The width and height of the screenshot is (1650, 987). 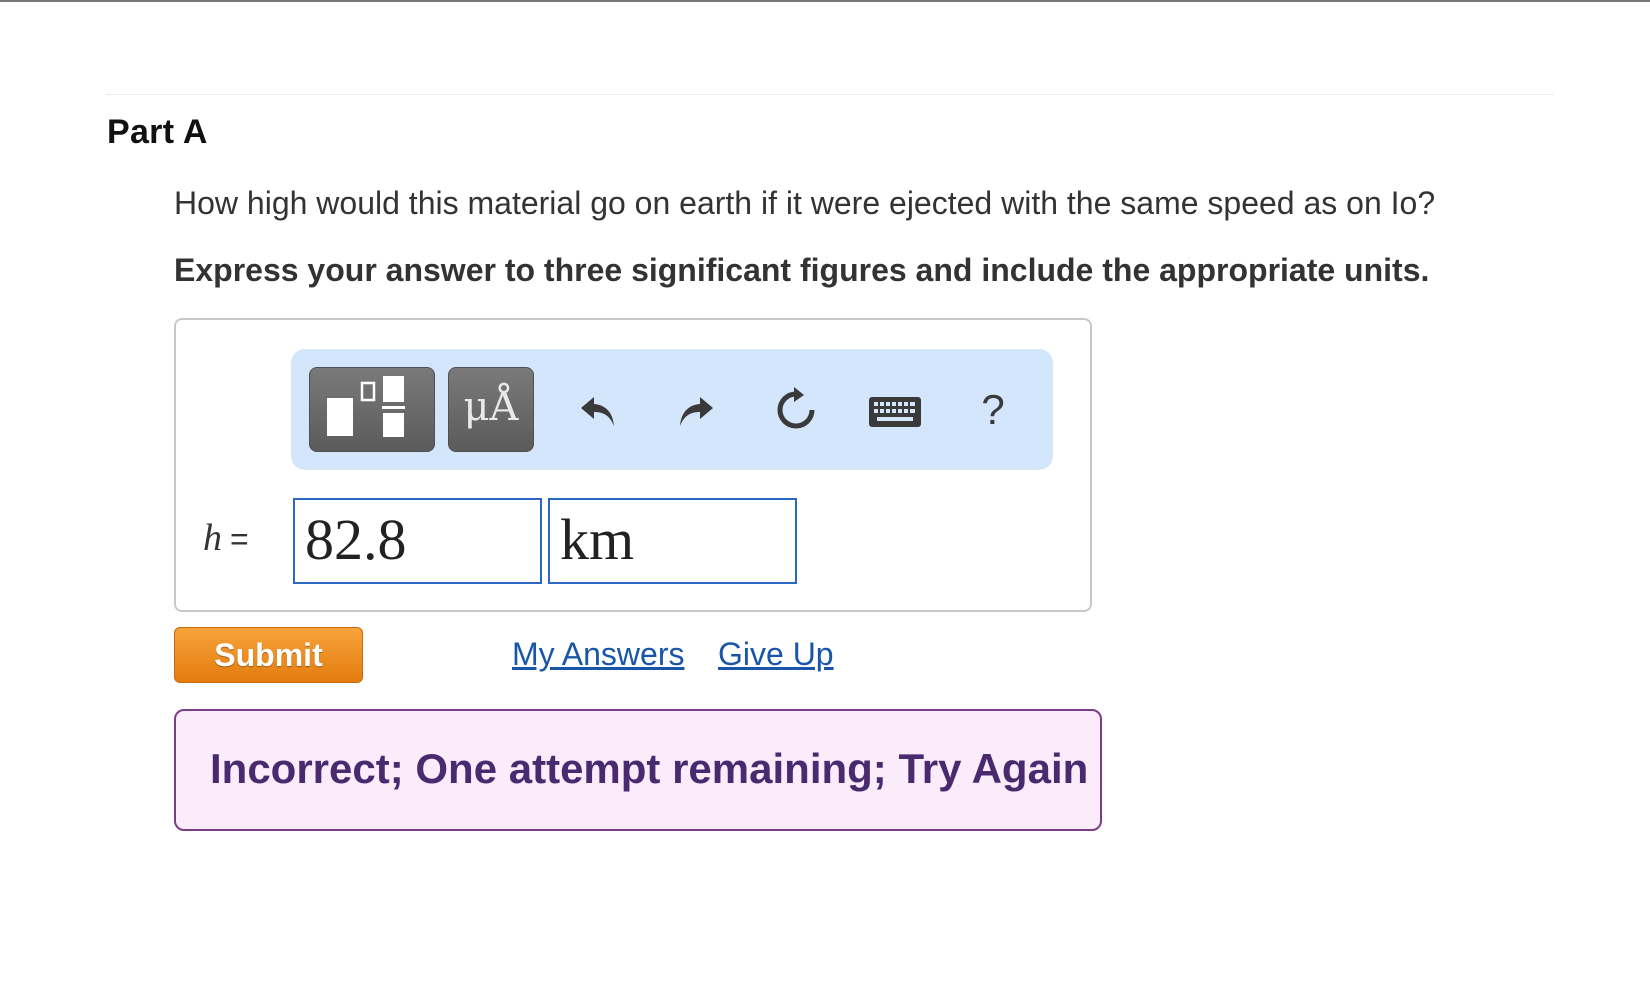 I want to click on reset-button, so click(x=796, y=410).